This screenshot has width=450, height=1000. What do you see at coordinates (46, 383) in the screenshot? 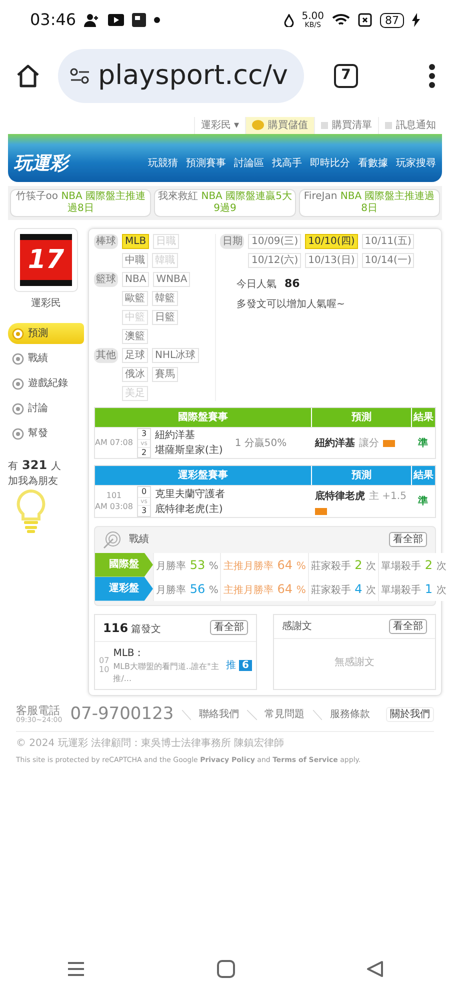
I see `side-menu-item: 遊戲紀錄` at bounding box center [46, 383].